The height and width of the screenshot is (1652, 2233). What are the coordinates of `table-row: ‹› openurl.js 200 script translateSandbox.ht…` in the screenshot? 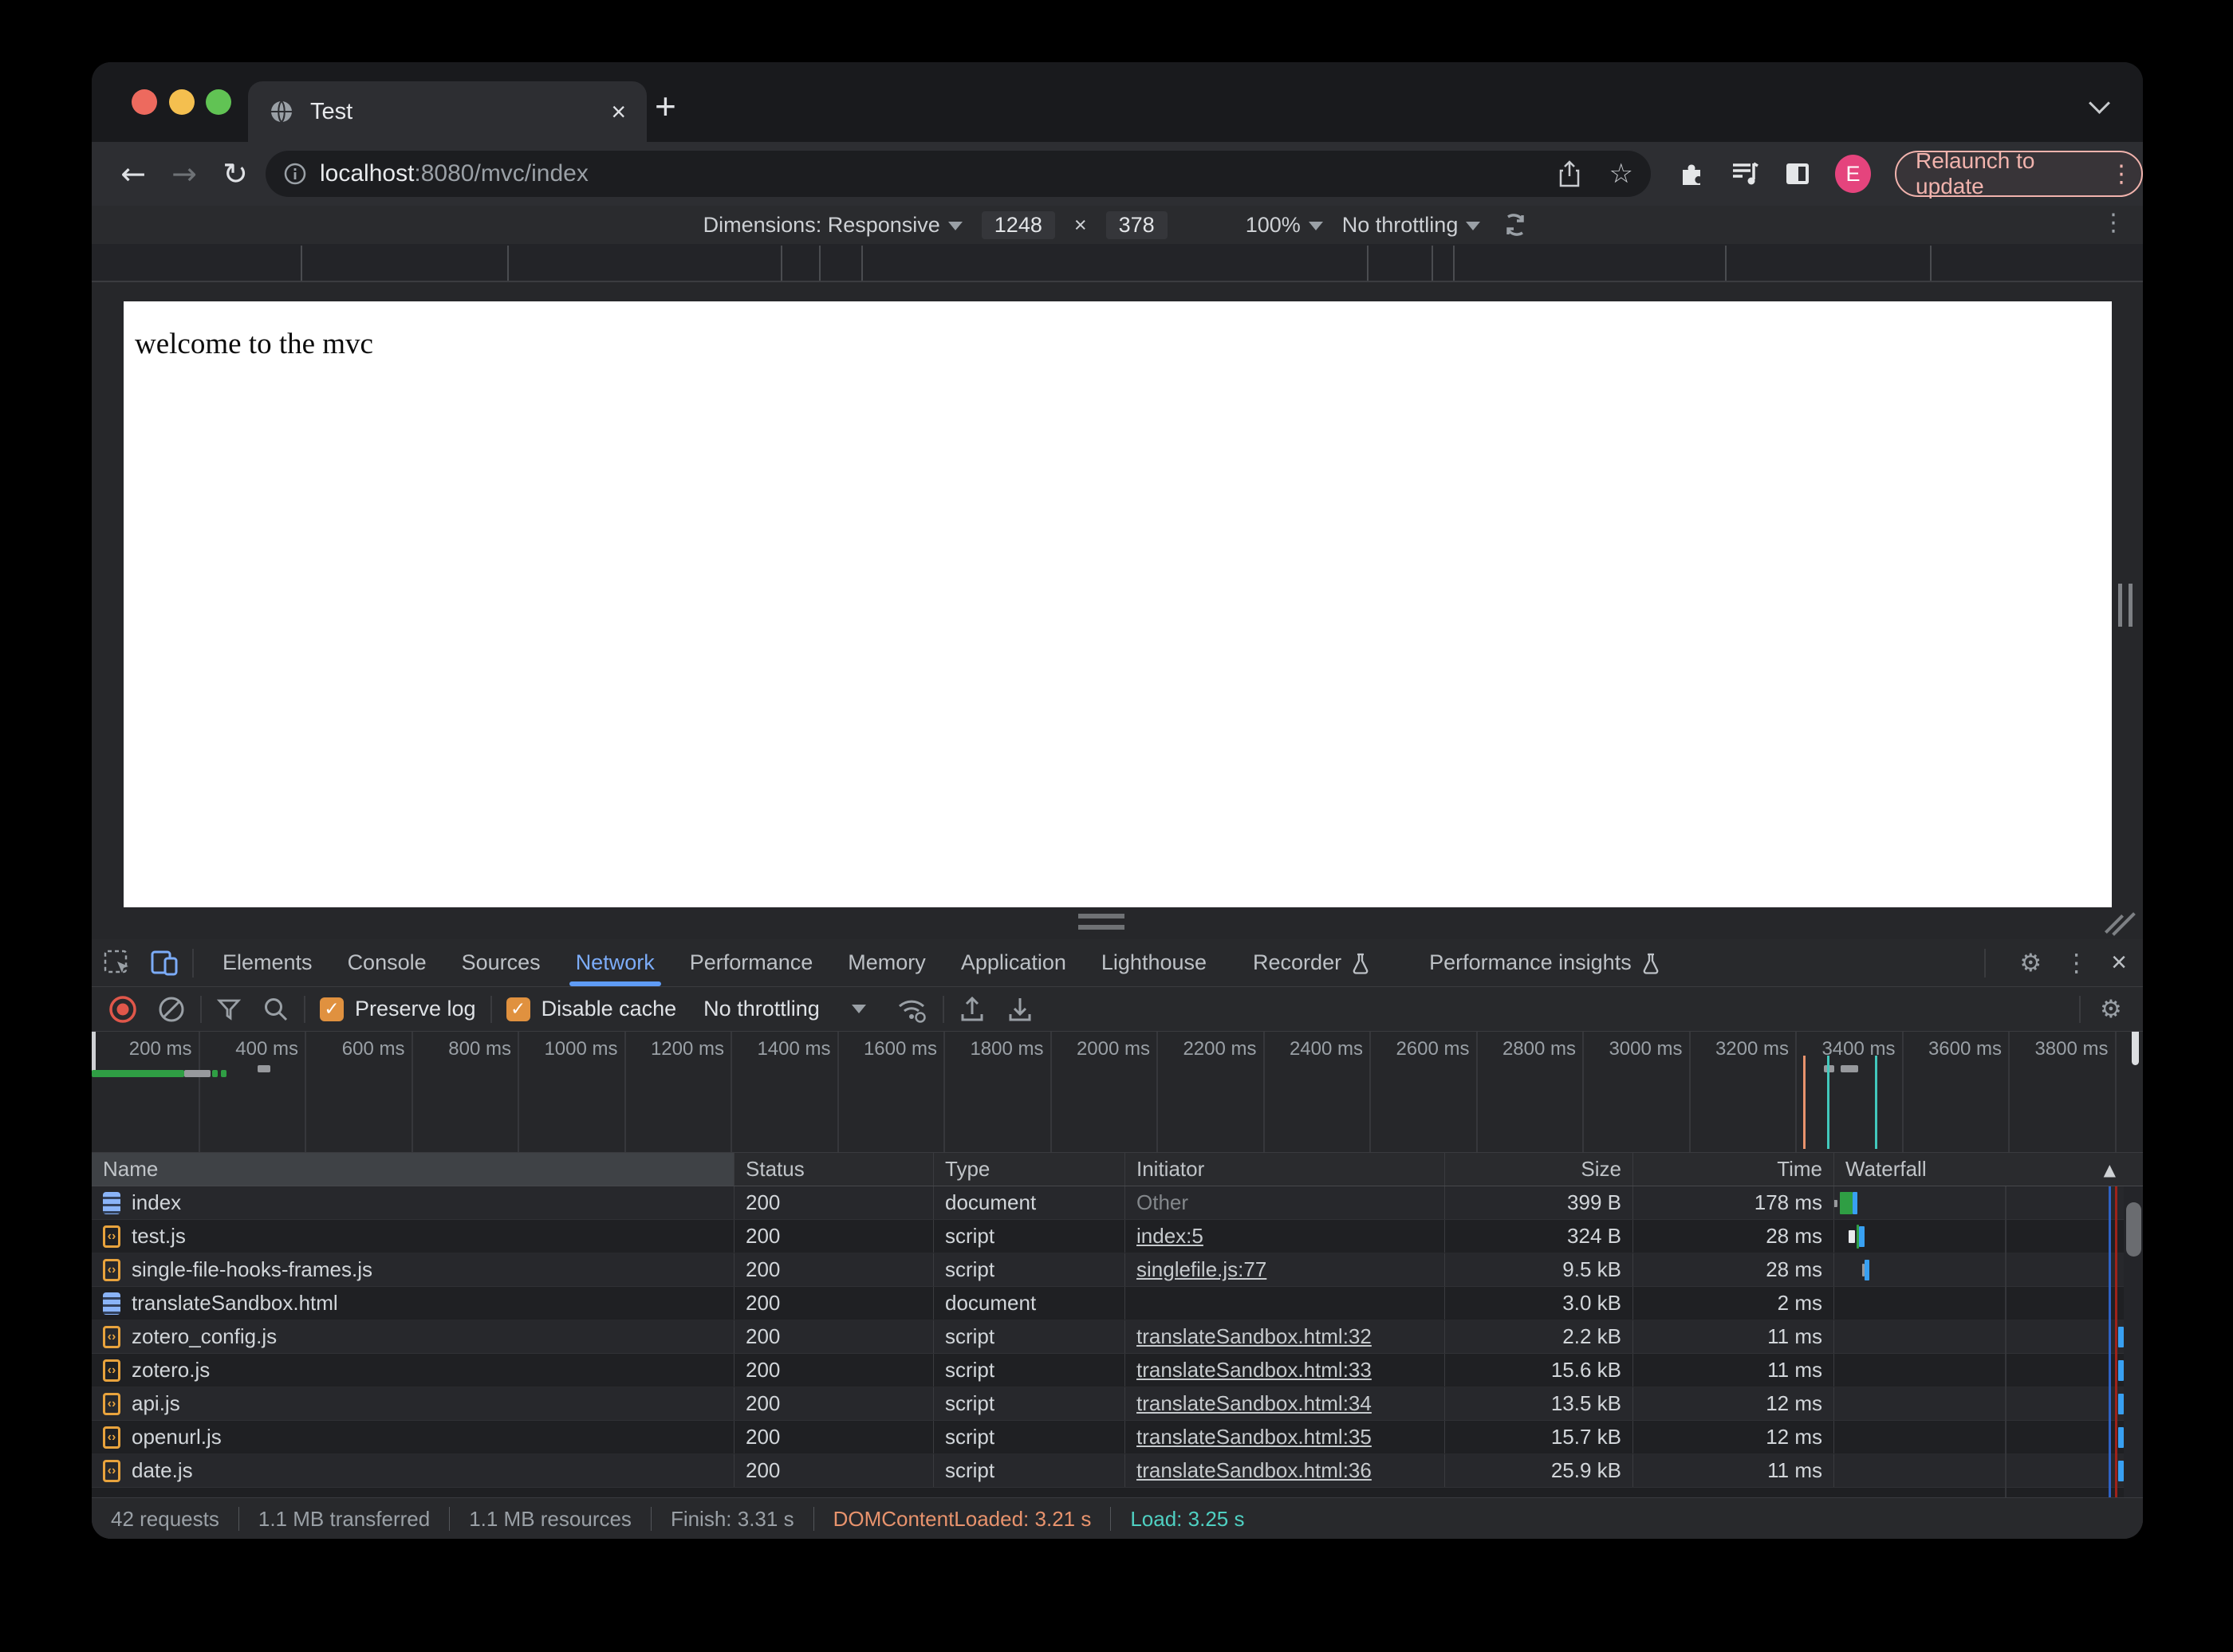 It's located at (1117, 1437).